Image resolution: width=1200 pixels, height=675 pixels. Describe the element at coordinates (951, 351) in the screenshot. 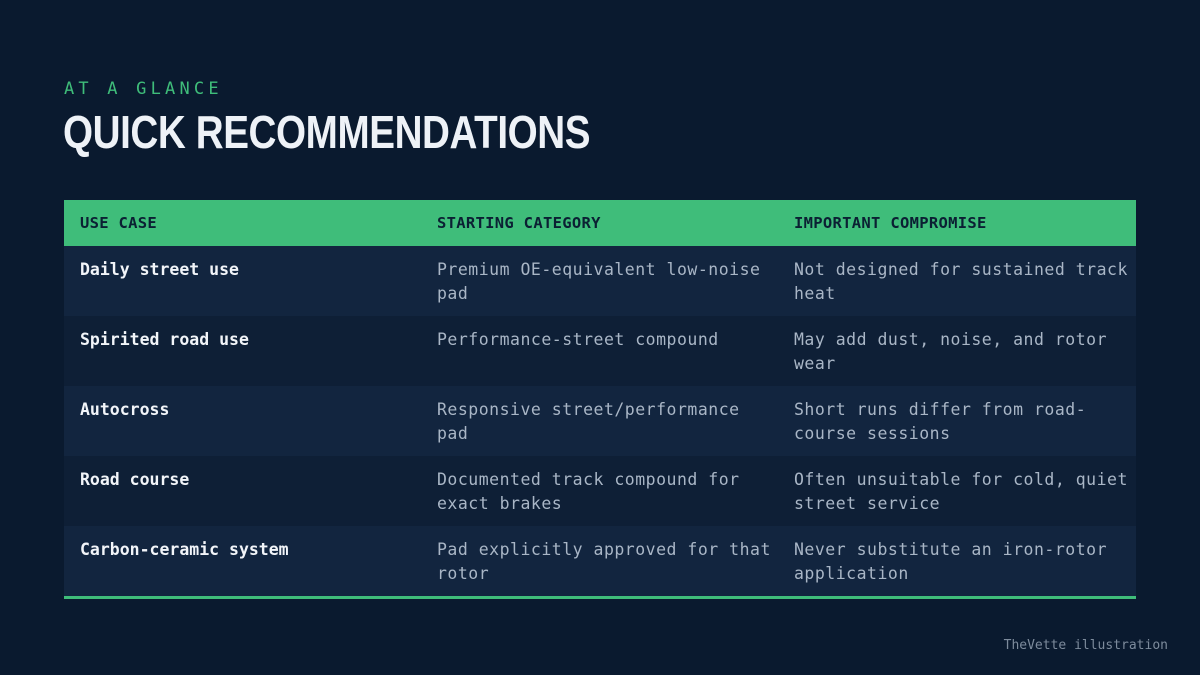

I see `cell-important-compromise: May add dust, noise, and rotor wear` at that location.